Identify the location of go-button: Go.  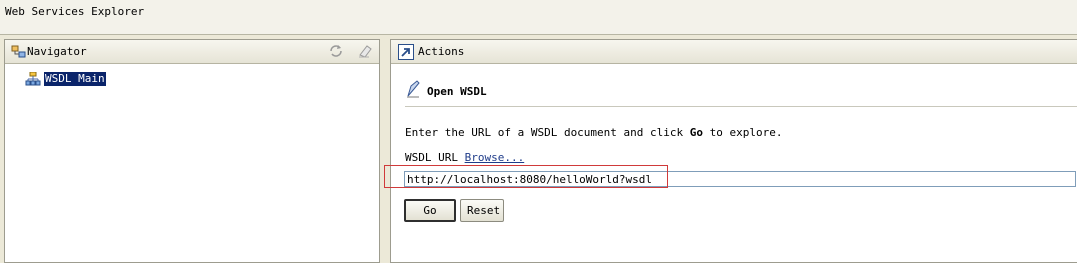
(430, 210).